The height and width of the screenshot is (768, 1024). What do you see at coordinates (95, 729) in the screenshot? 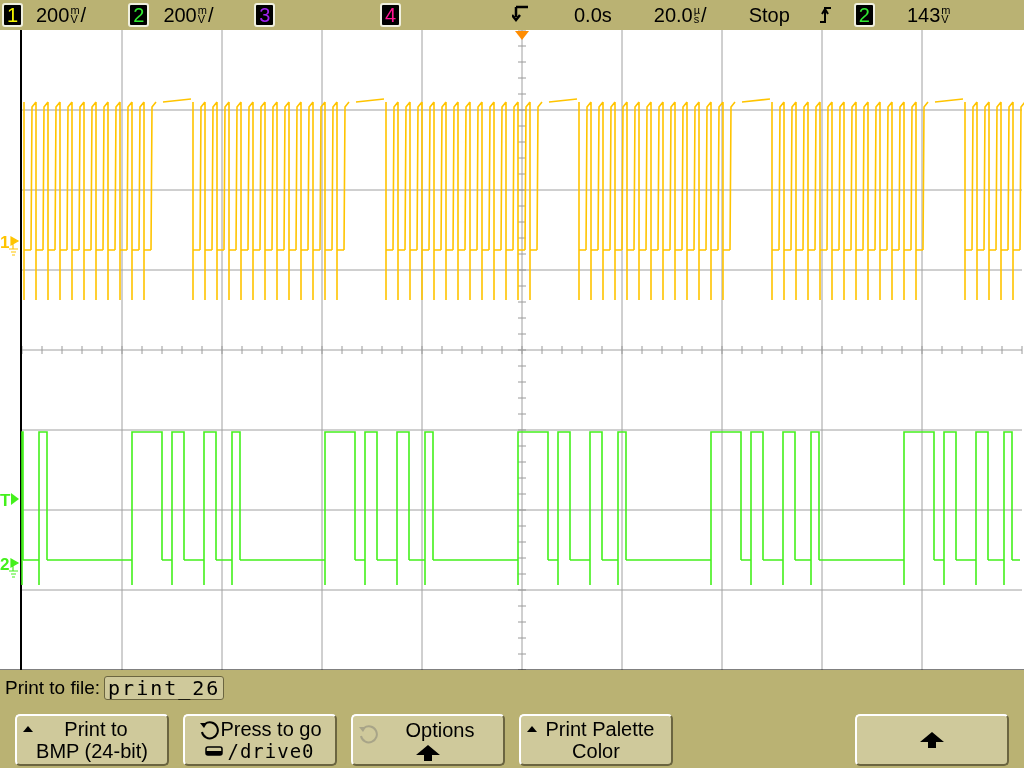
I see `softkey-label: Print to` at bounding box center [95, 729].